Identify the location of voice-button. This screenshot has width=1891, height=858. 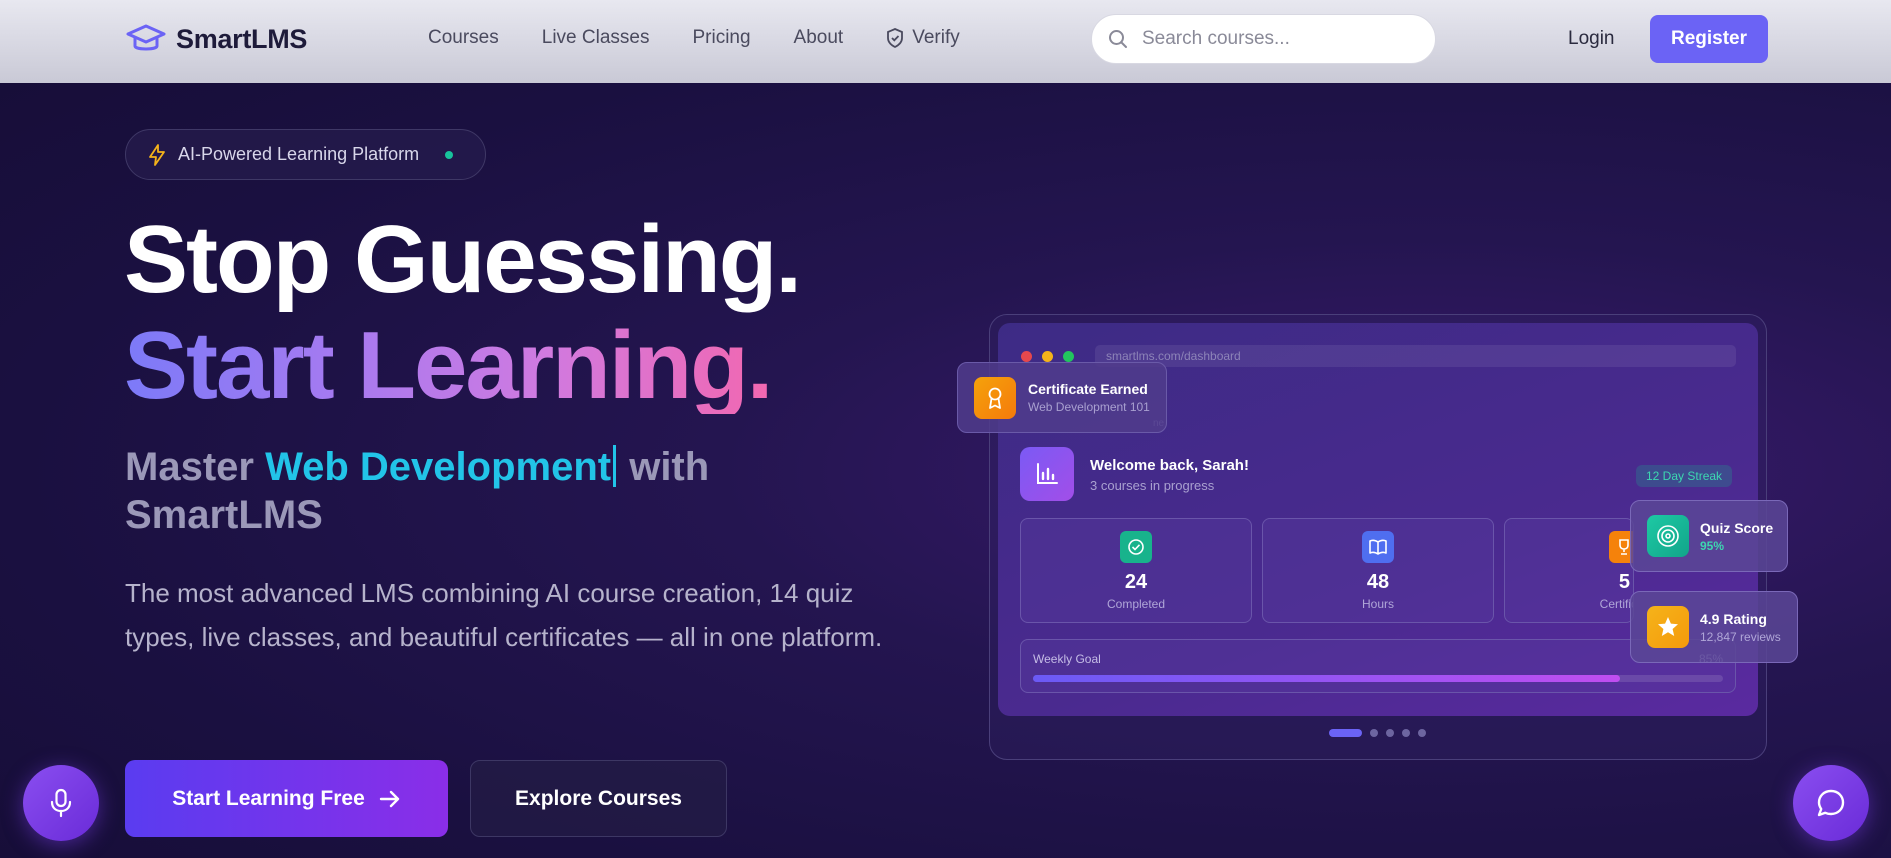
(61, 803).